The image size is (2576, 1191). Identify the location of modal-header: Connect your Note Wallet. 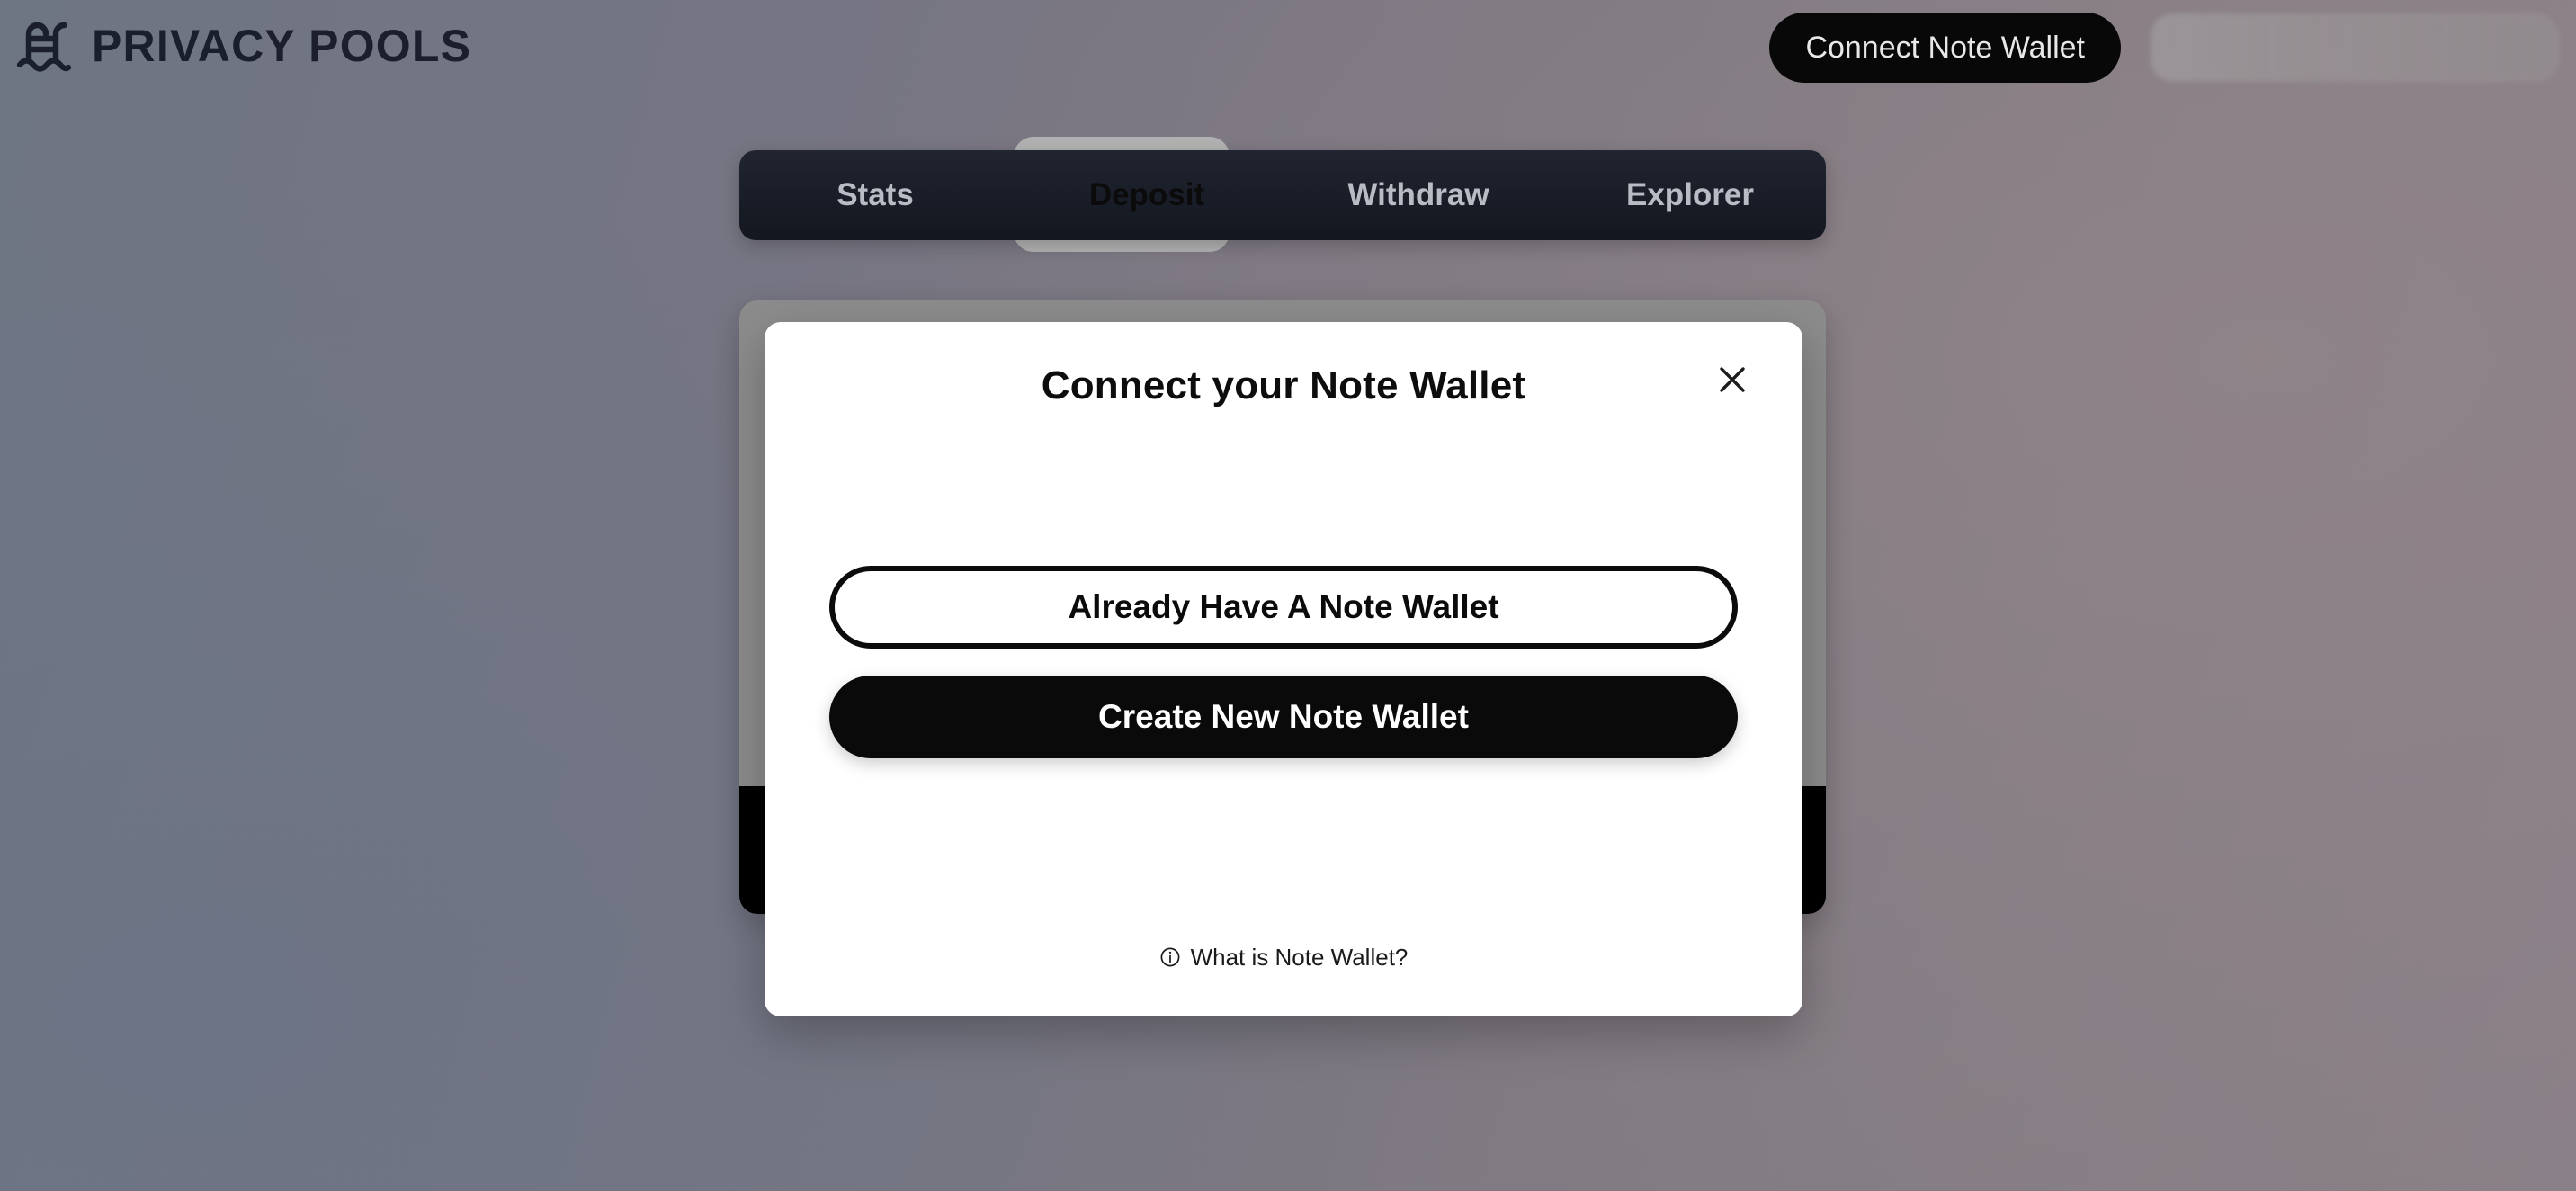
(1283, 386).